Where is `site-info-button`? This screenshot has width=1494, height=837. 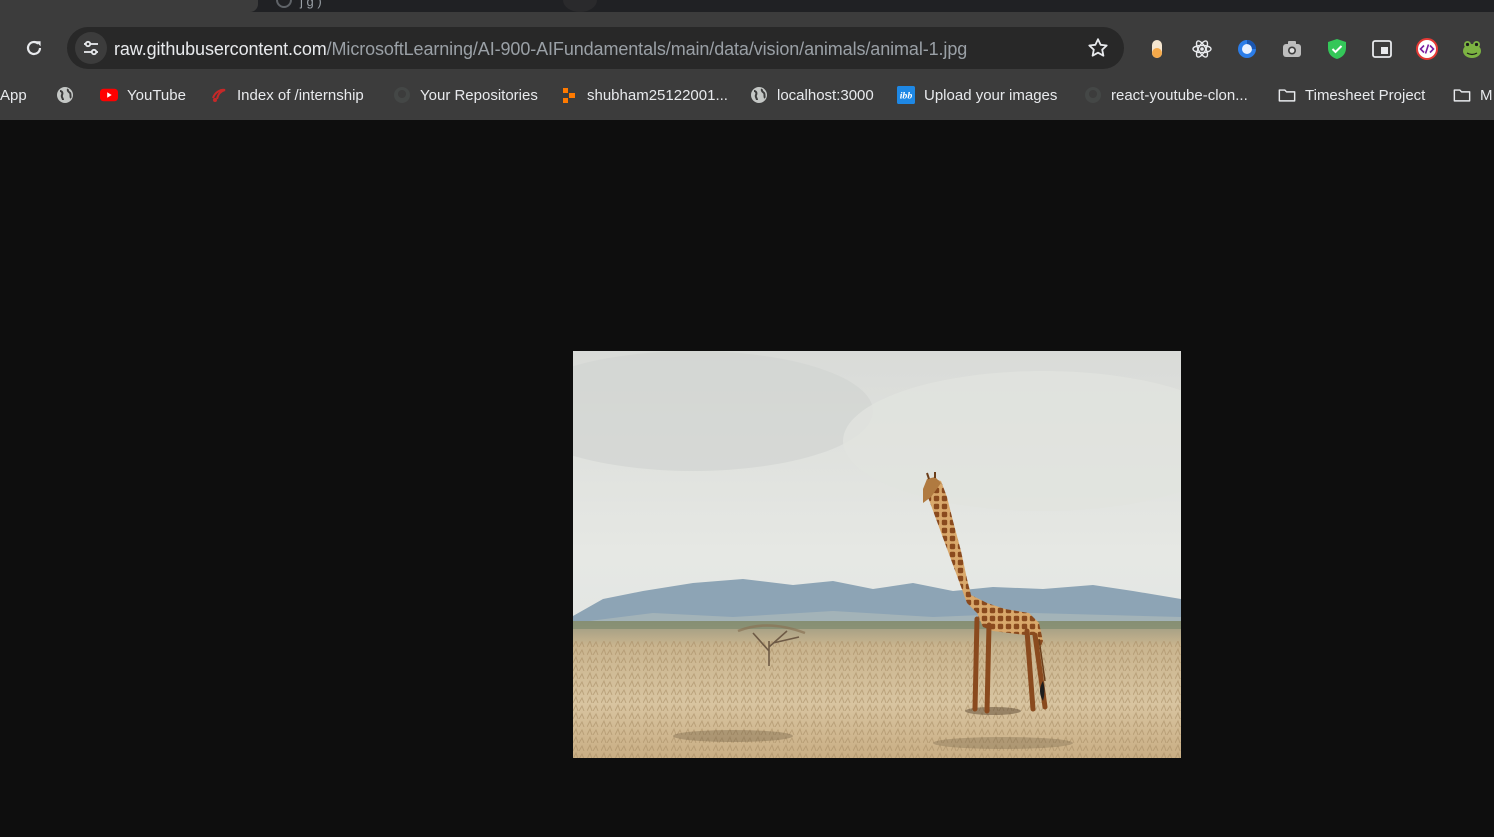 site-info-button is located at coordinates (91, 48).